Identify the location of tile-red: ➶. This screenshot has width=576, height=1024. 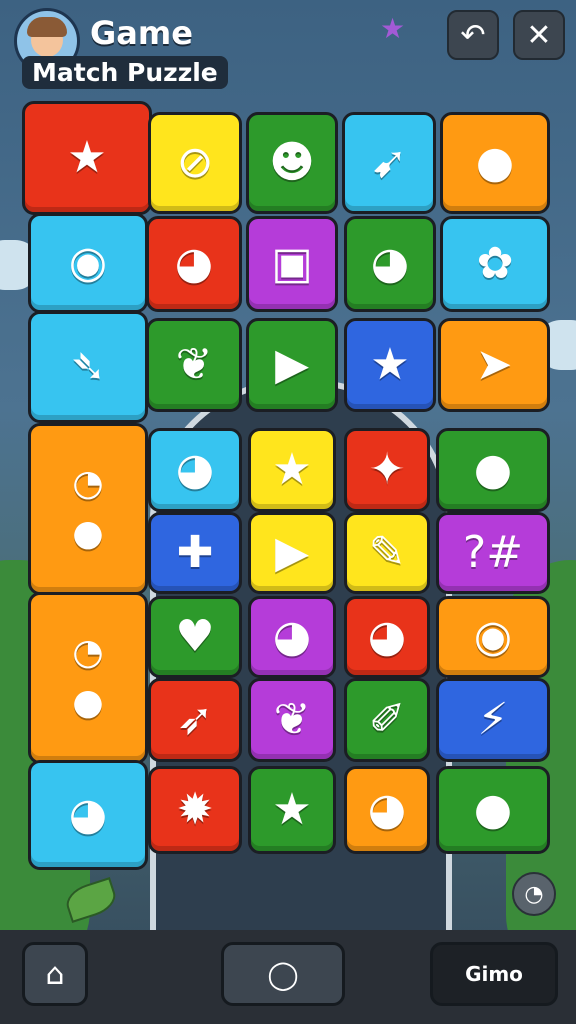
(195, 720).